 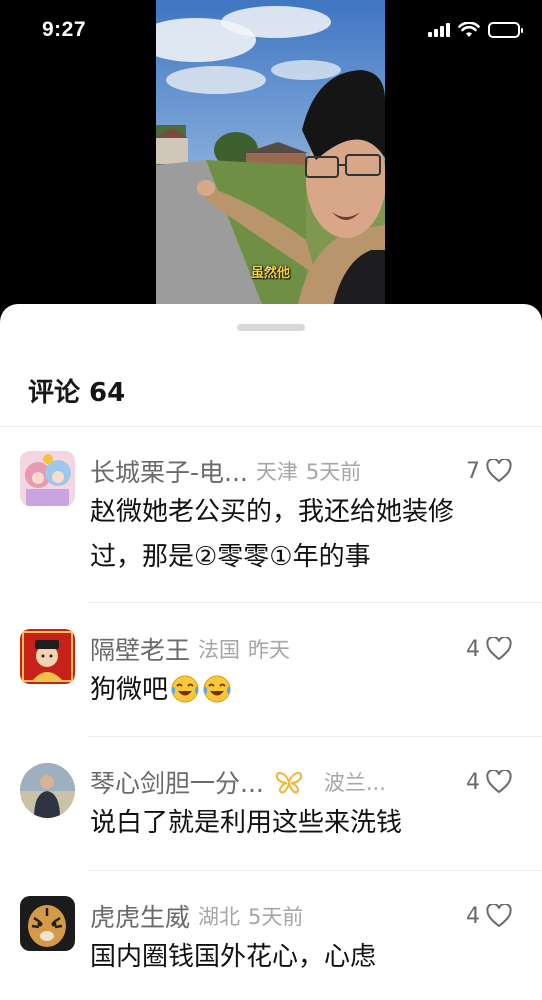 What do you see at coordinates (270, 273) in the screenshot?
I see `video-subtitle: 虽然他` at bounding box center [270, 273].